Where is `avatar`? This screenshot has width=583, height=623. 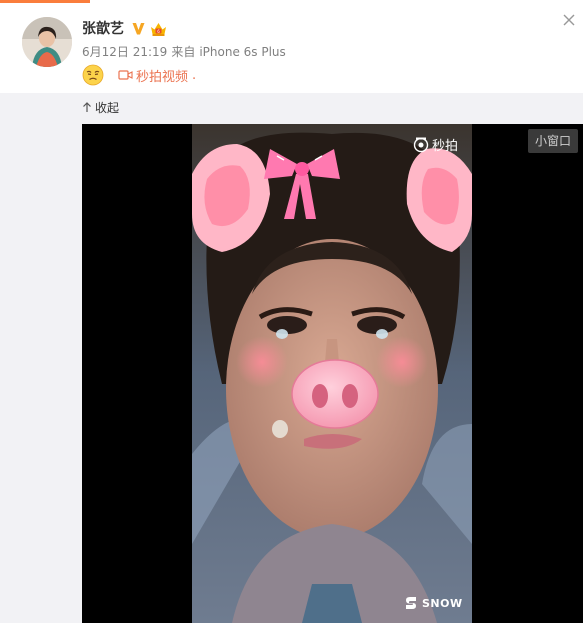 avatar is located at coordinates (47, 42).